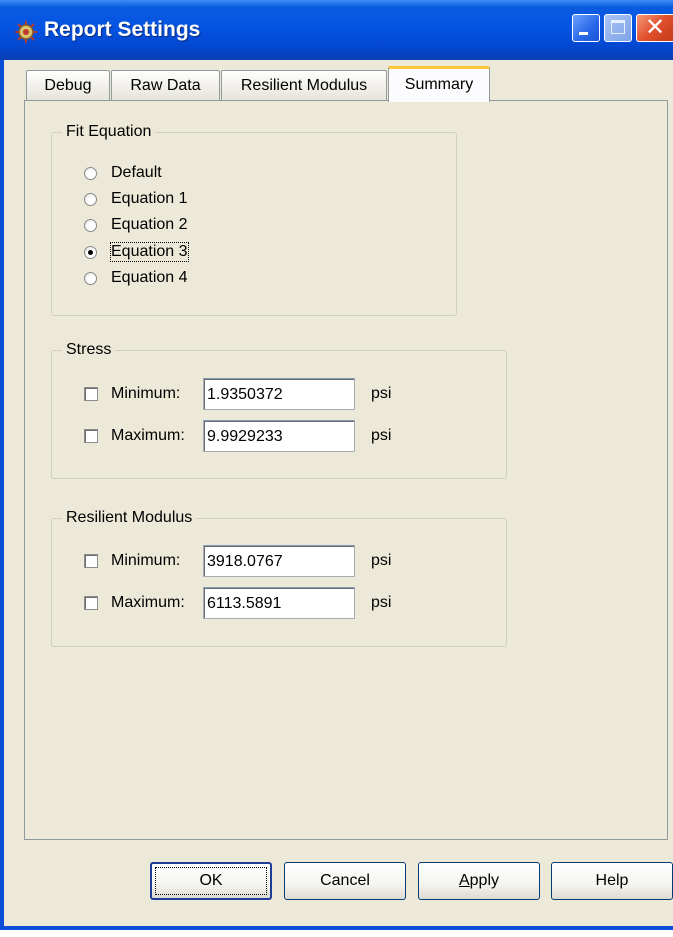 This screenshot has width=673, height=937. Describe the element at coordinates (148, 602) in the screenshot. I see `resilient-maximum-label: Maximum:` at that location.